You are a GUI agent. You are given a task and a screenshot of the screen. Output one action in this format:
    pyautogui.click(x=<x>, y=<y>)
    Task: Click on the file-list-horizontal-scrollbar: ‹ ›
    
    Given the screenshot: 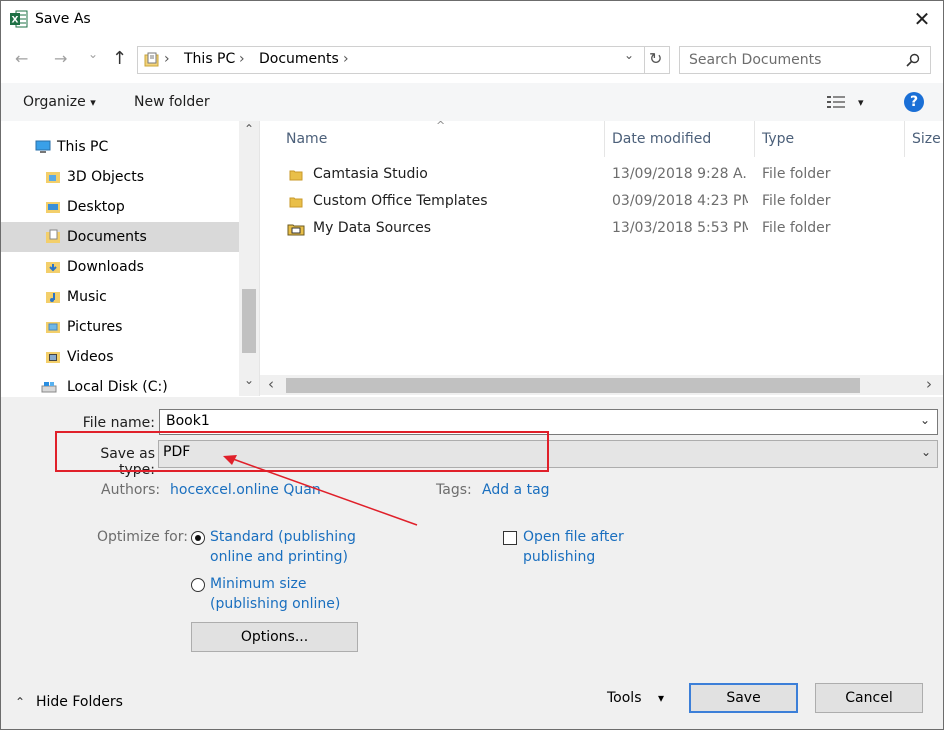 What is the action you would take?
    pyautogui.click(x=601, y=385)
    